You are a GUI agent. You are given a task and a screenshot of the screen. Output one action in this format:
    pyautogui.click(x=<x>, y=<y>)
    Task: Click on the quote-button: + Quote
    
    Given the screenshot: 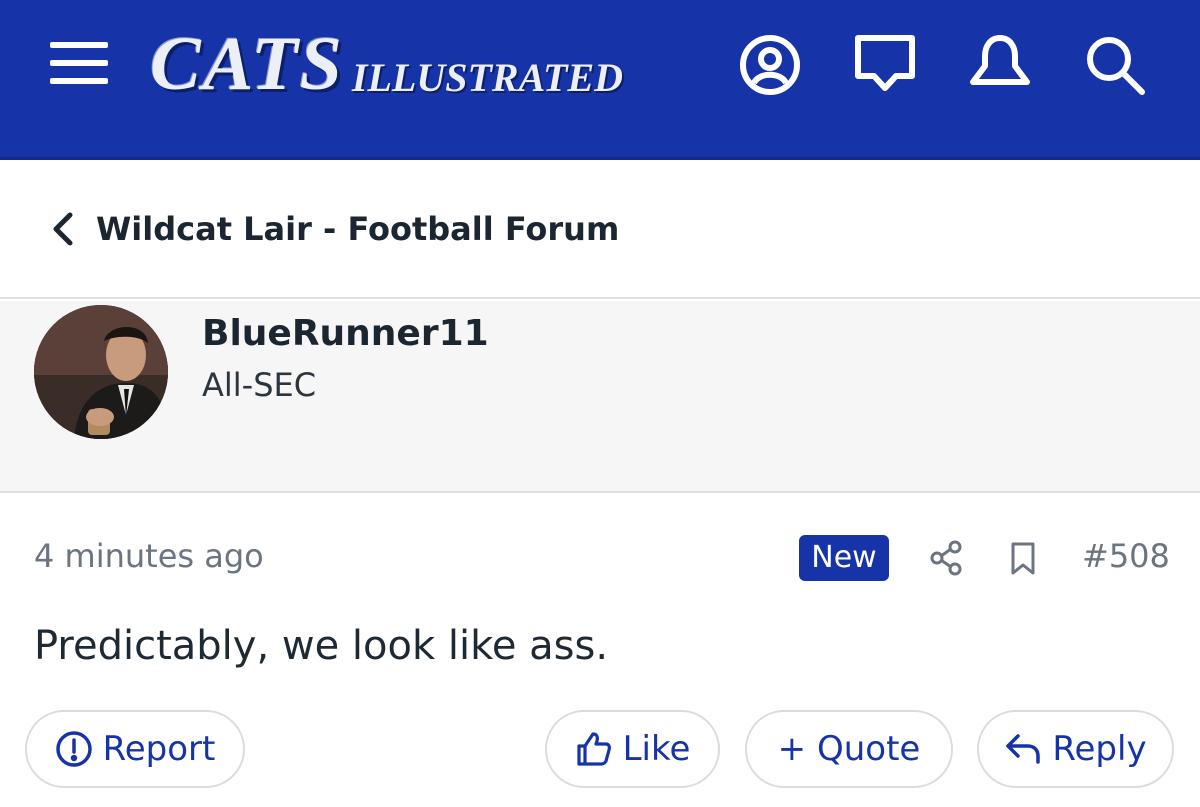 What is the action you would take?
    pyautogui.click(x=849, y=749)
    